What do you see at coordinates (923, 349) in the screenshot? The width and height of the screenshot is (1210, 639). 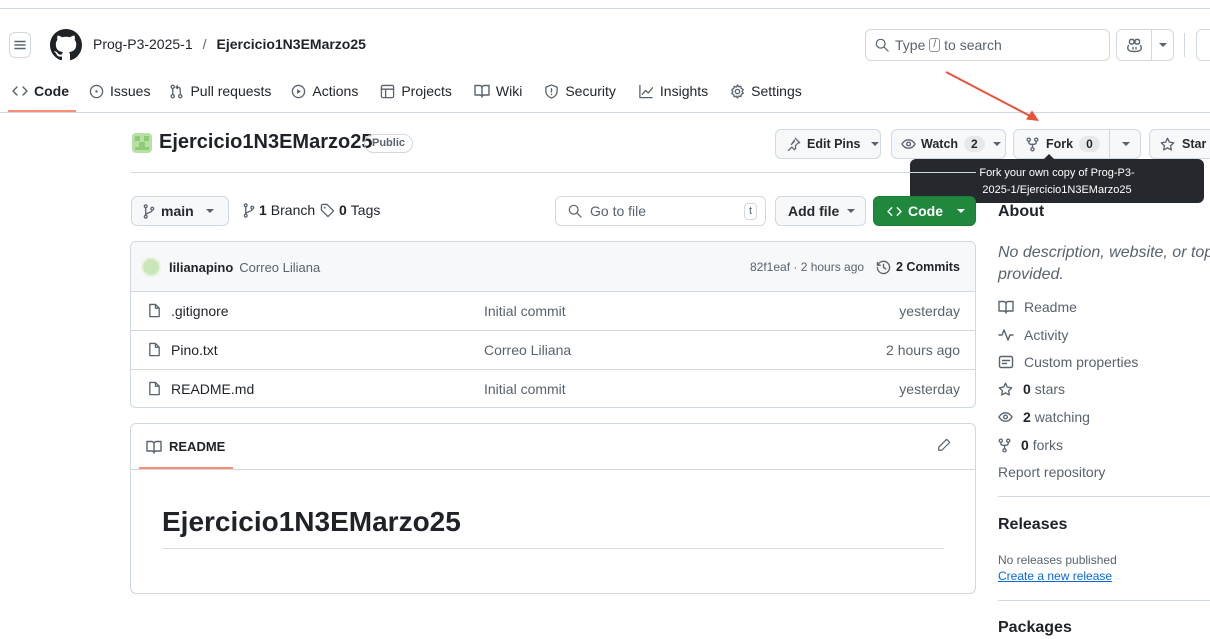 I see `file-time: 2 hours ago` at bounding box center [923, 349].